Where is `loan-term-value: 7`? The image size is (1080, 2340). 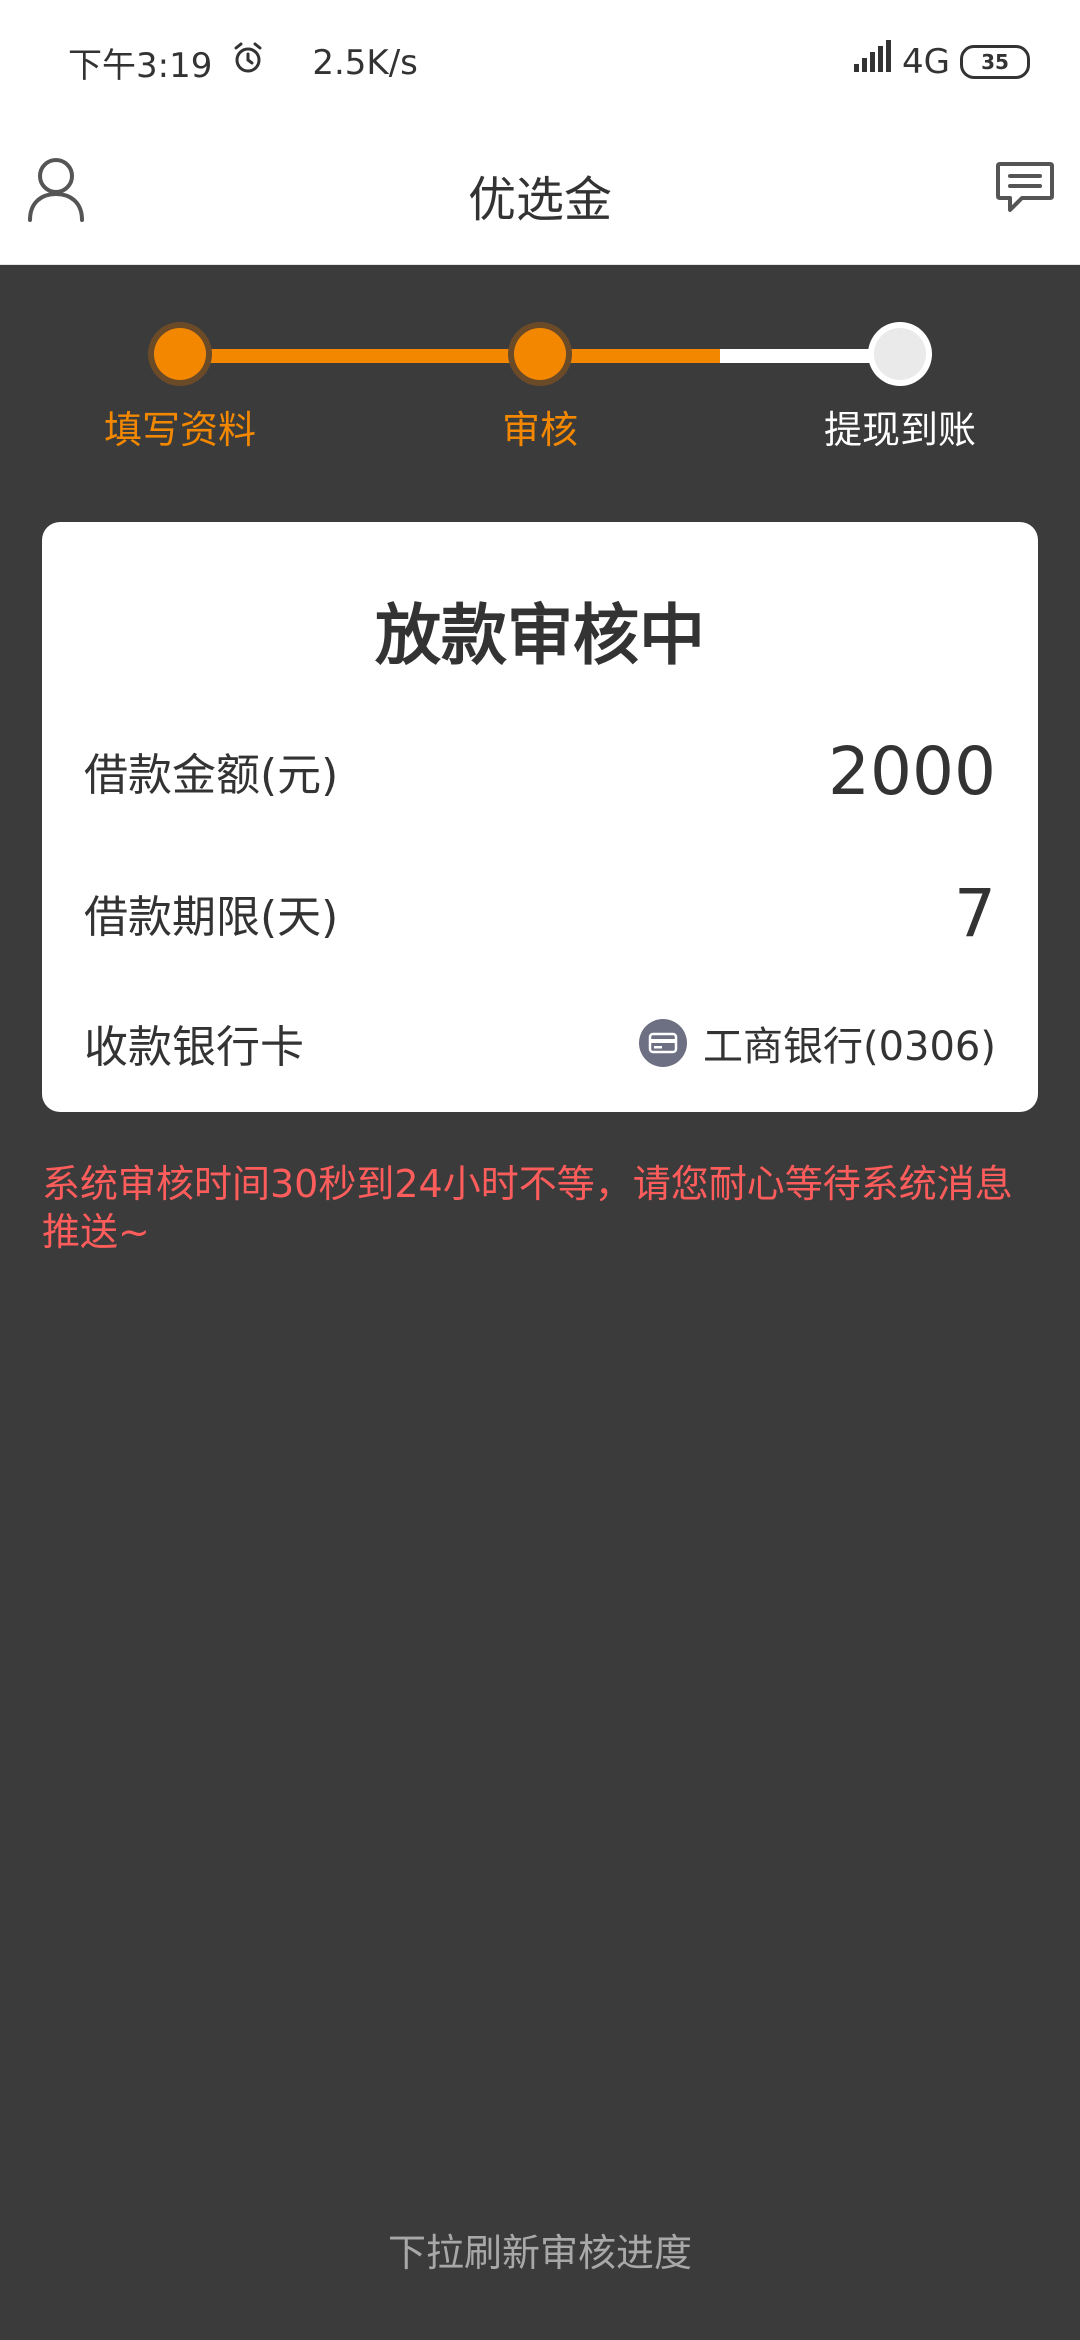
loan-term-value: 7 is located at coordinates (975, 913).